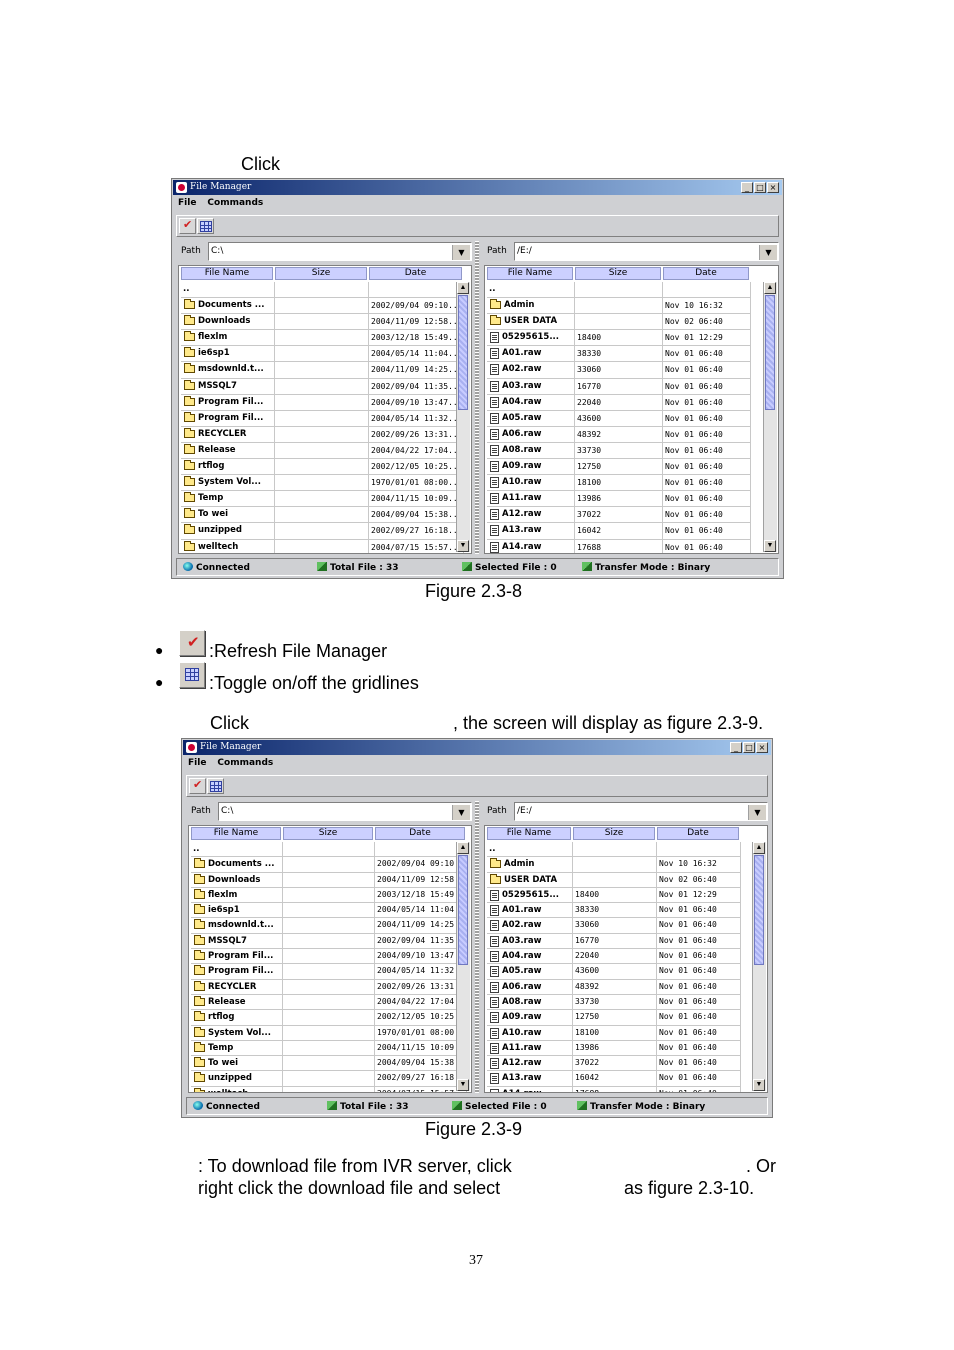 The width and height of the screenshot is (954, 1350). Describe the element at coordinates (736, 747) in the screenshot. I see `minimize-button: _` at that location.